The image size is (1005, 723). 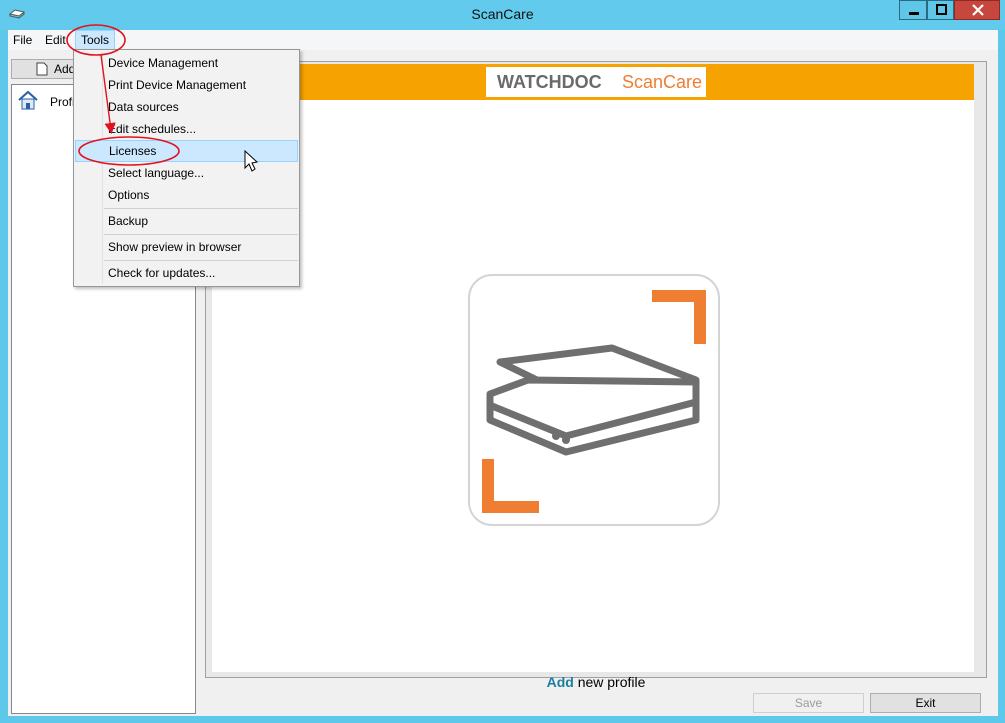 What do you see at coordinates (22, 40) in the screenshot?
I see `menu-file: File` at bounding box center [22, 40].